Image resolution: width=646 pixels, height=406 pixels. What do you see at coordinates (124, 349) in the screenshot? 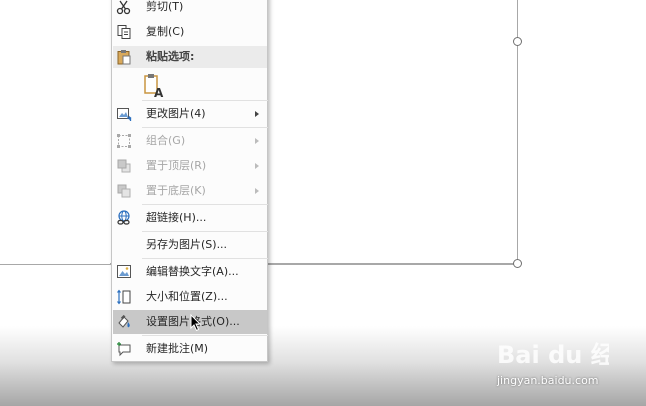
I see `new-comment-icon` at bounding box center [124, 349].